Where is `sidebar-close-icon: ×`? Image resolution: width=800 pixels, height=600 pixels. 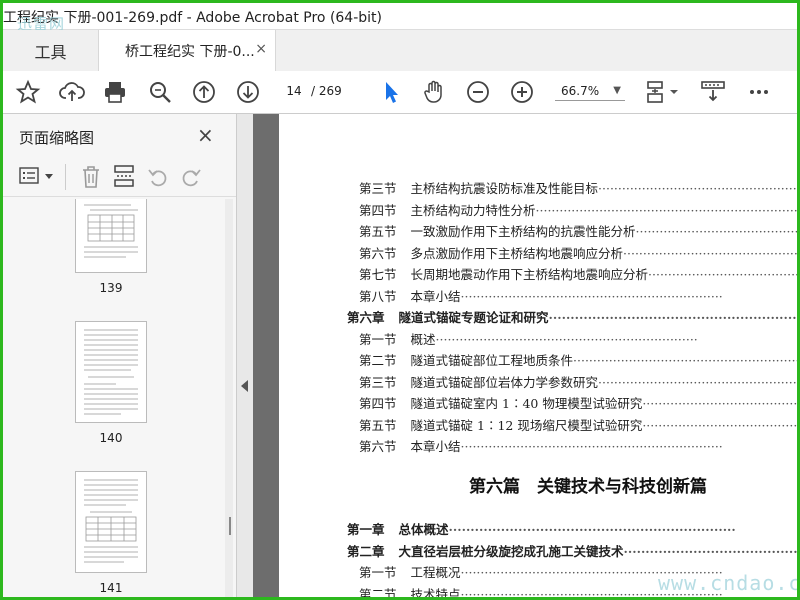
sidebar-close-icon: × is located at coordinates (205, 135).